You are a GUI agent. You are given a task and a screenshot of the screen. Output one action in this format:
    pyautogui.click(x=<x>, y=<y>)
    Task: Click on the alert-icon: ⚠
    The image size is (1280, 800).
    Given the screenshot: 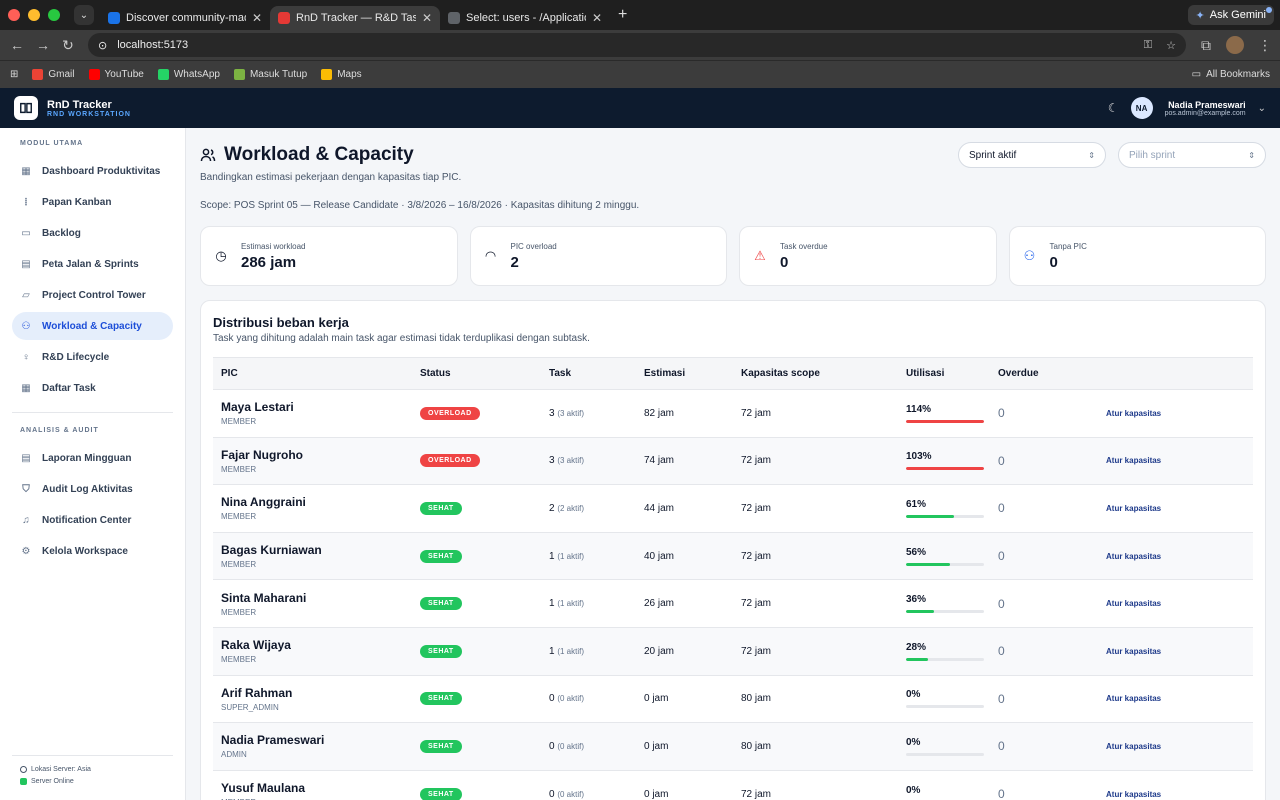 What is the action you would take?
    pyautogui.click(x=760, y=255)
    